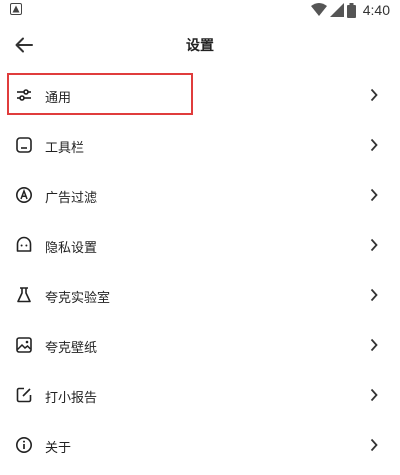 This screenshot has width=400, height=475. What do you see at coordinates (200, 395) in the screenshot?
I see `settings-item-feedback: 打小报告` at bounding box center [200, 395].